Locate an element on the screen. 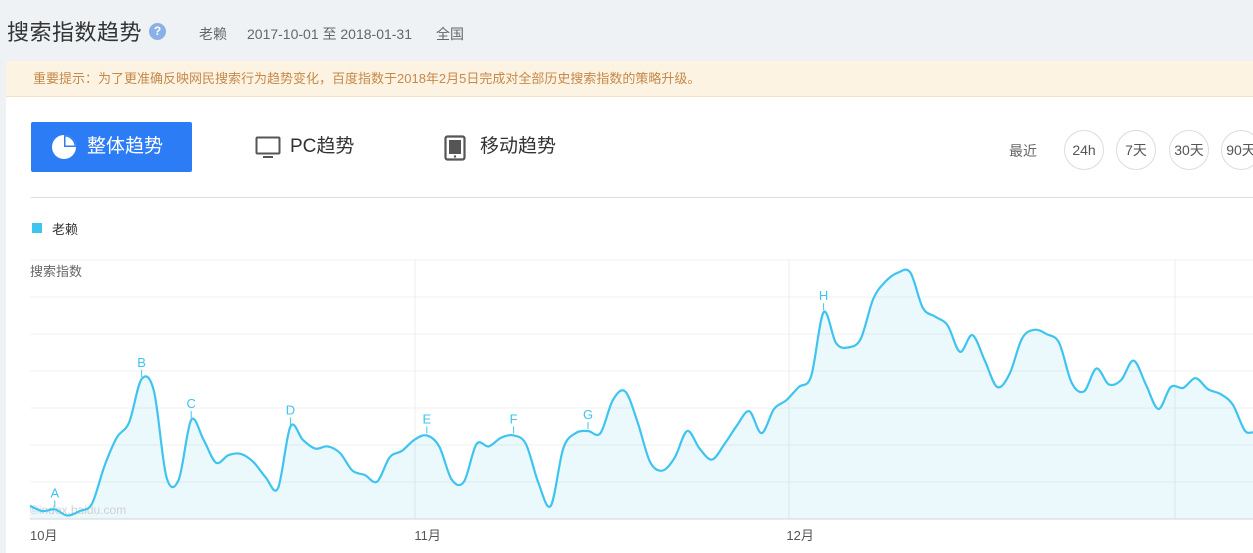 This screenshot has width=1253, height=553. x-tick-label: 12月 is located at coordinates (799, 535).